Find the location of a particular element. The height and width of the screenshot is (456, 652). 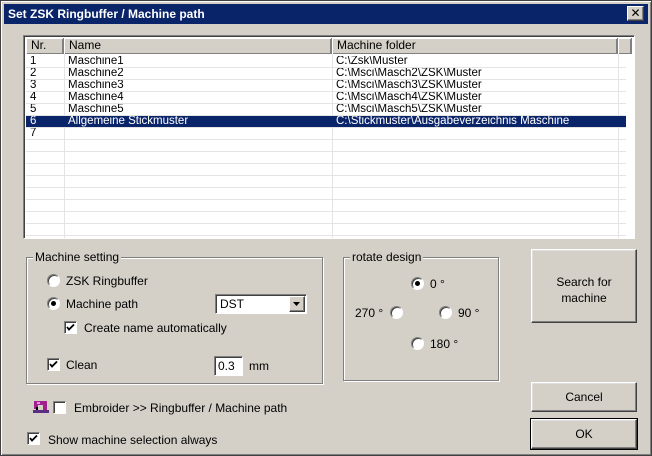

cell-nr: 4 is located at coordinates (33, 97).